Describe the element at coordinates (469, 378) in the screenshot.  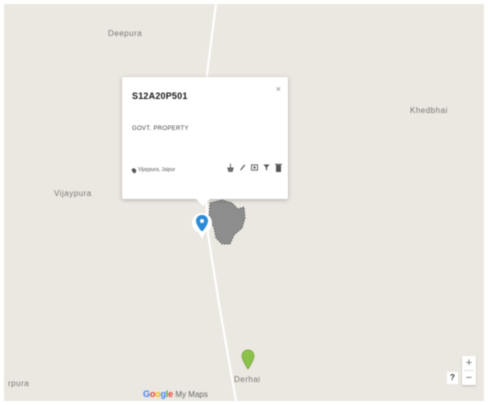
I see `zoom-out-button: −` at that location.